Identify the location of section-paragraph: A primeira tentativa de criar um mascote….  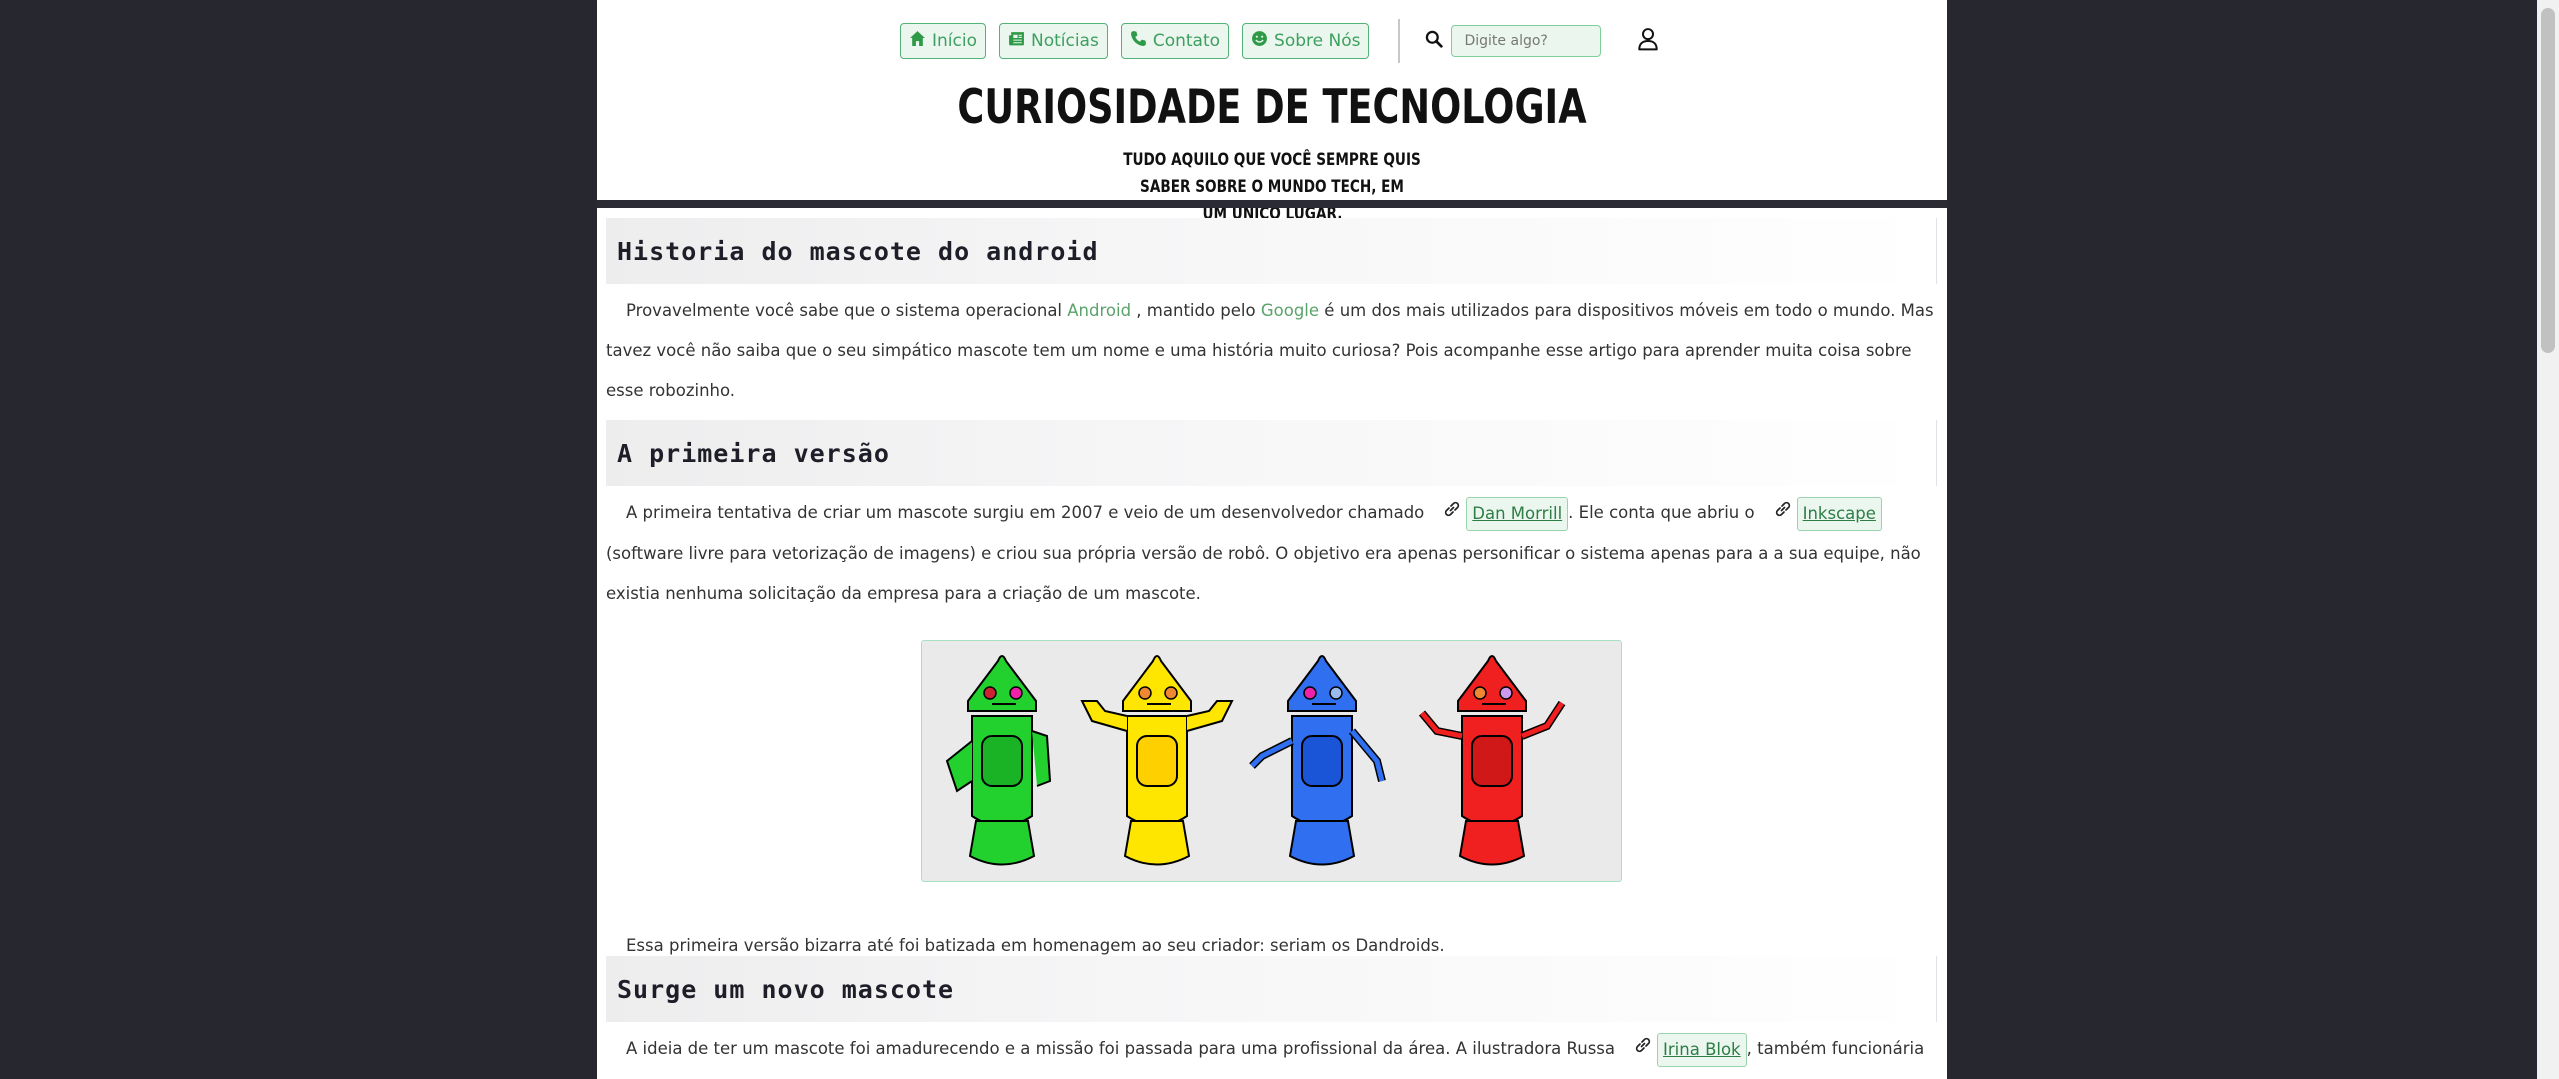
(1271, 553).